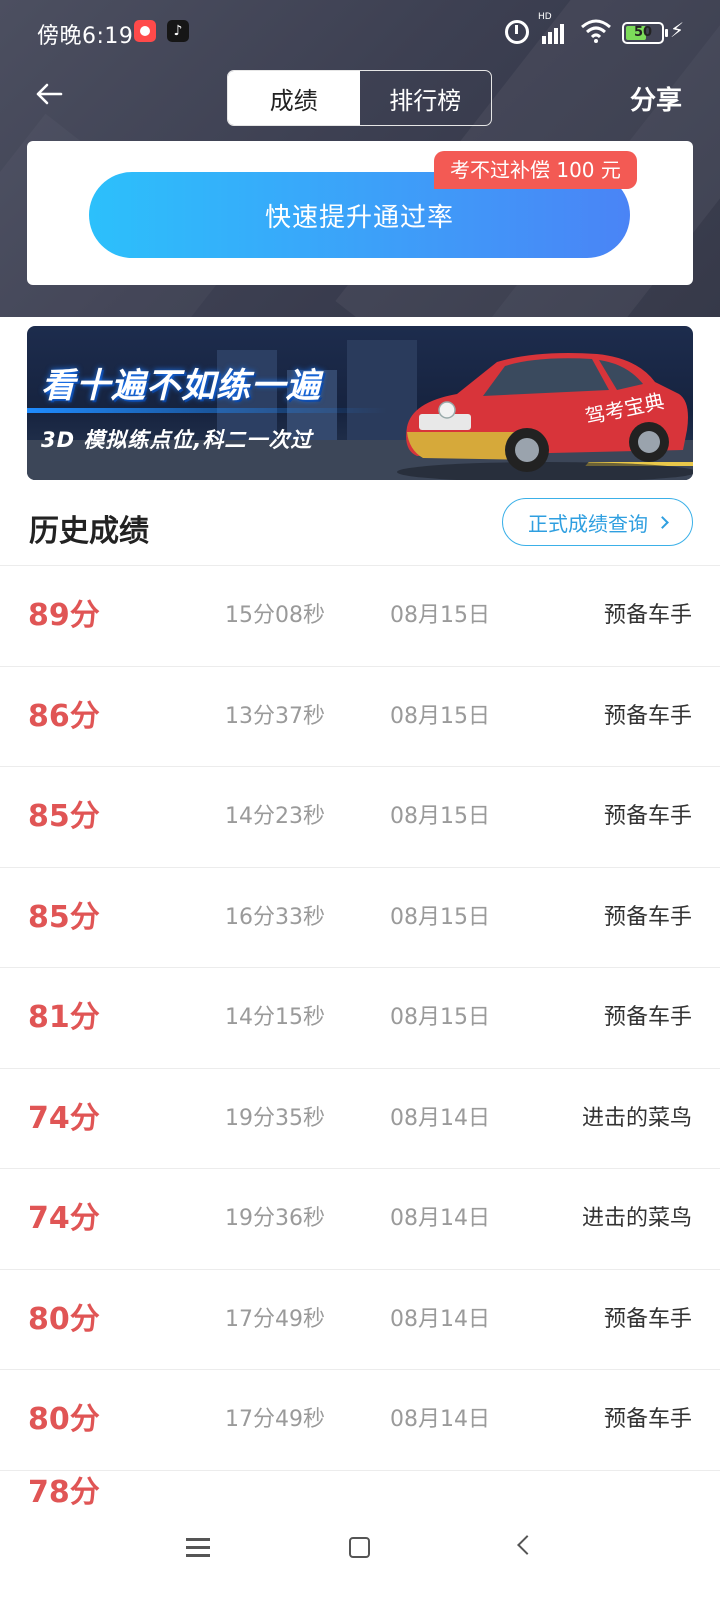  I want to click on wifi-icon, so click(596, 31).